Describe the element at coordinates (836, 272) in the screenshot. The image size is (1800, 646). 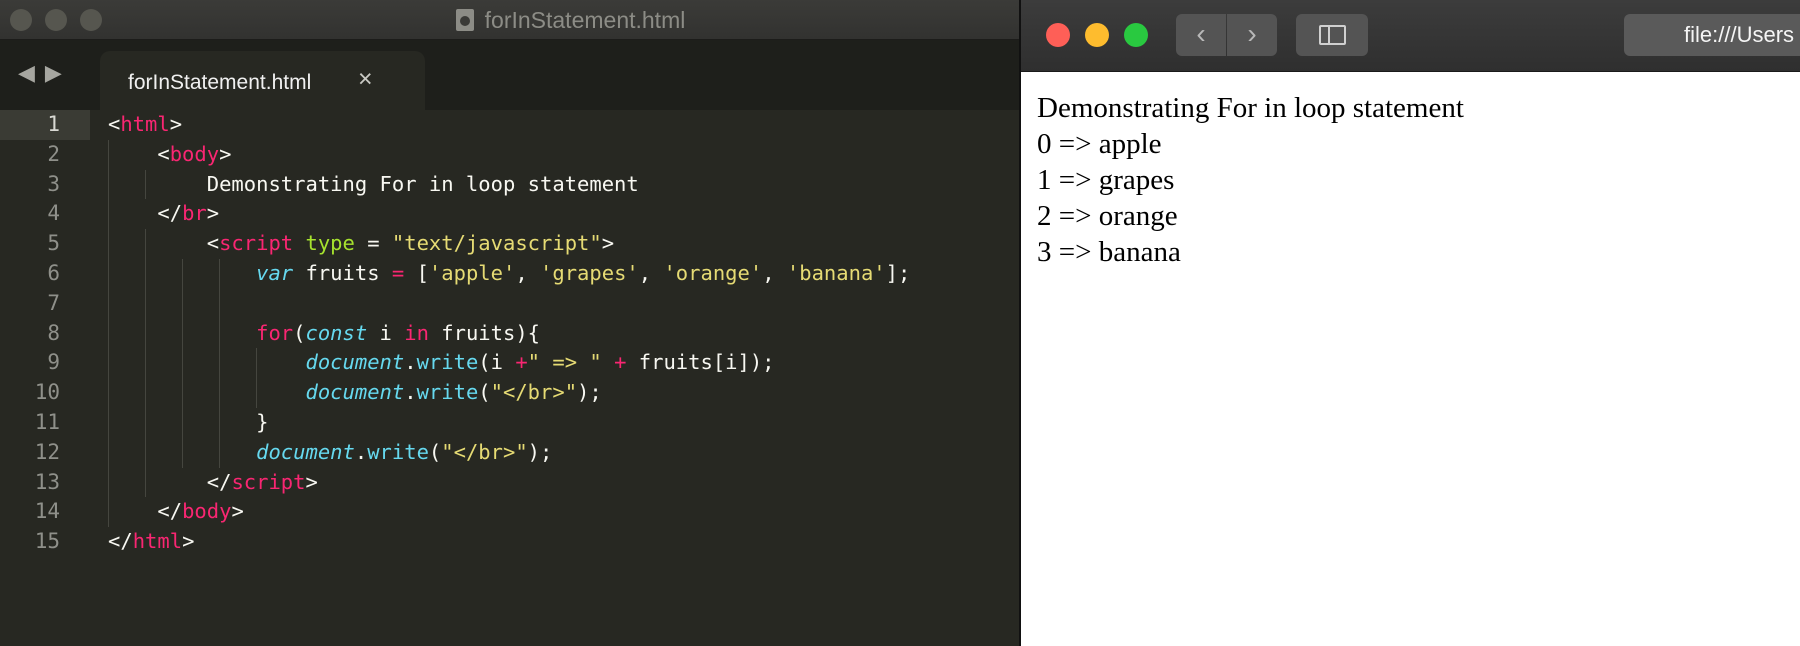
I see `code-token: 'banana'` at that location.